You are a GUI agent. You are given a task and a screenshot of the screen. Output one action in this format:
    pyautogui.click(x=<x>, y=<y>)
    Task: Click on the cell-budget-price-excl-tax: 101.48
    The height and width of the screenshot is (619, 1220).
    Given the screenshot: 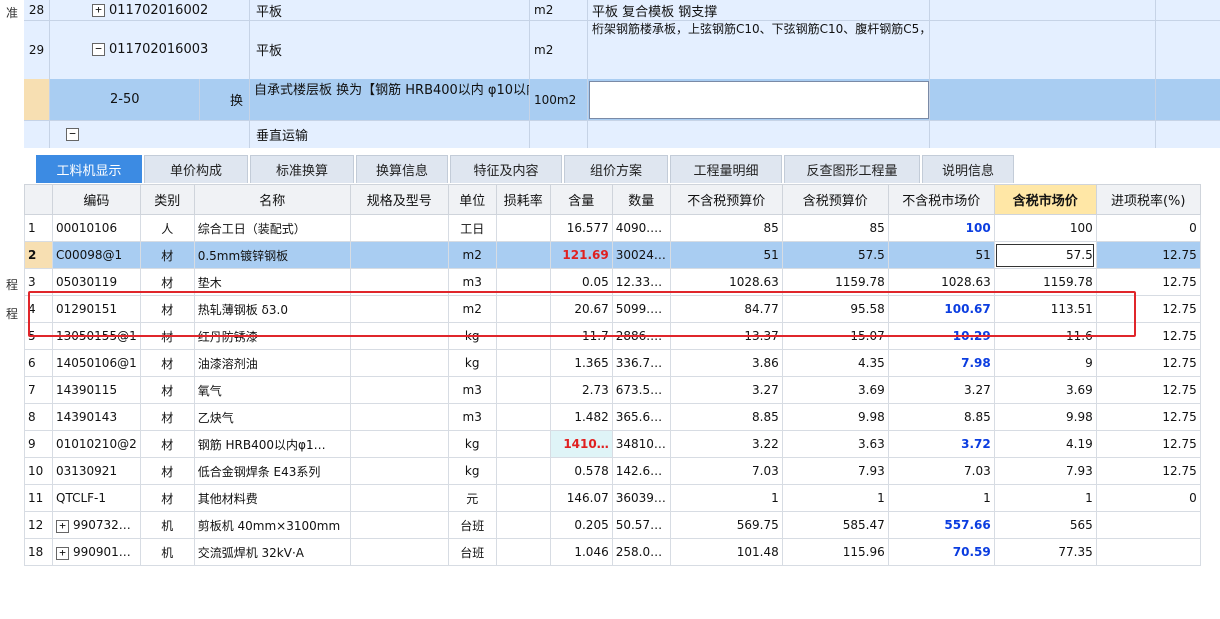 What is the action you would take?
    pyautogui.click(x=726, y=552)
    